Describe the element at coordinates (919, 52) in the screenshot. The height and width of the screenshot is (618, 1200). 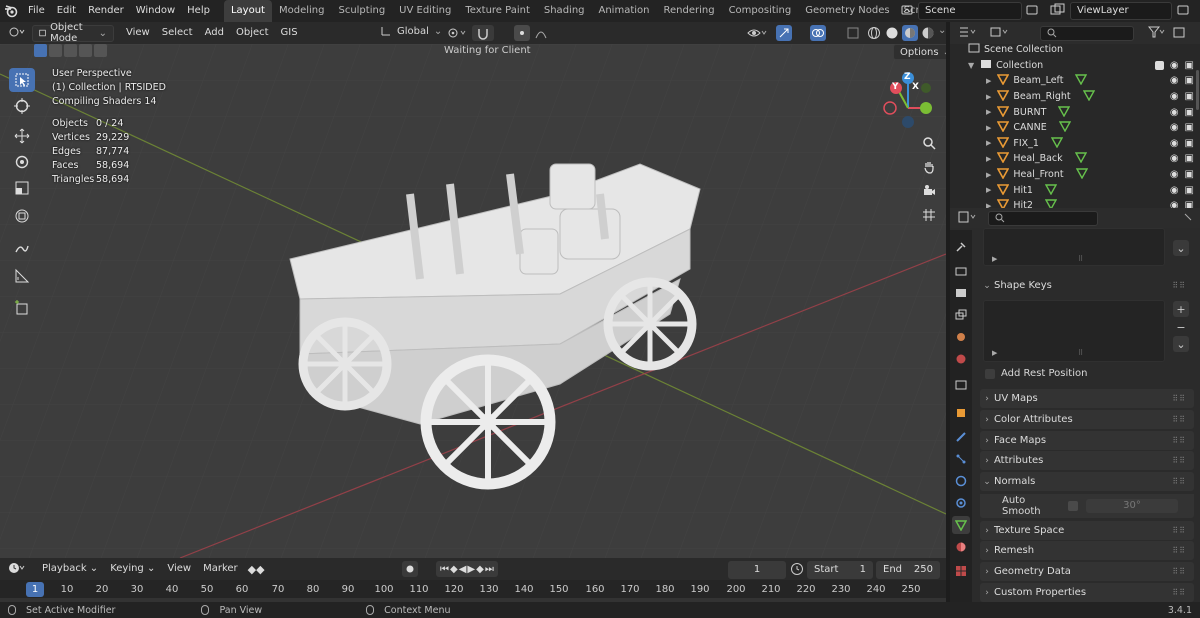
I see `options-dropdown: Options ⌄` at that location.